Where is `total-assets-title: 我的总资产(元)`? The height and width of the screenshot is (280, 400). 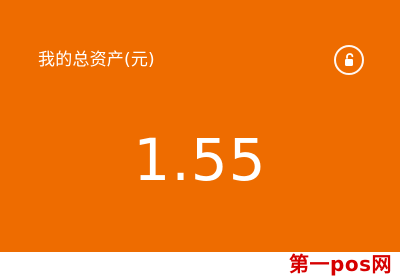
total-assets-title: 我的总资产(元) is located at coordinates (96, 60).